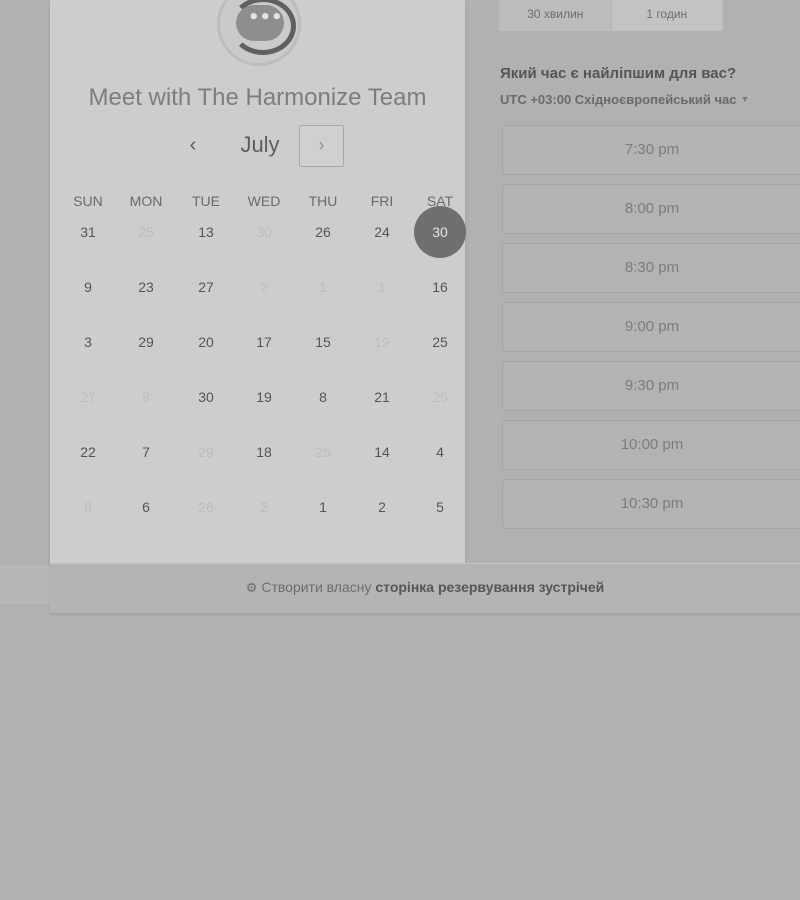 The image size is (800, 900). Describe the element at coordinates (745, 99) in the screenshot. I see `caret-down-icon: ▼` at that location.